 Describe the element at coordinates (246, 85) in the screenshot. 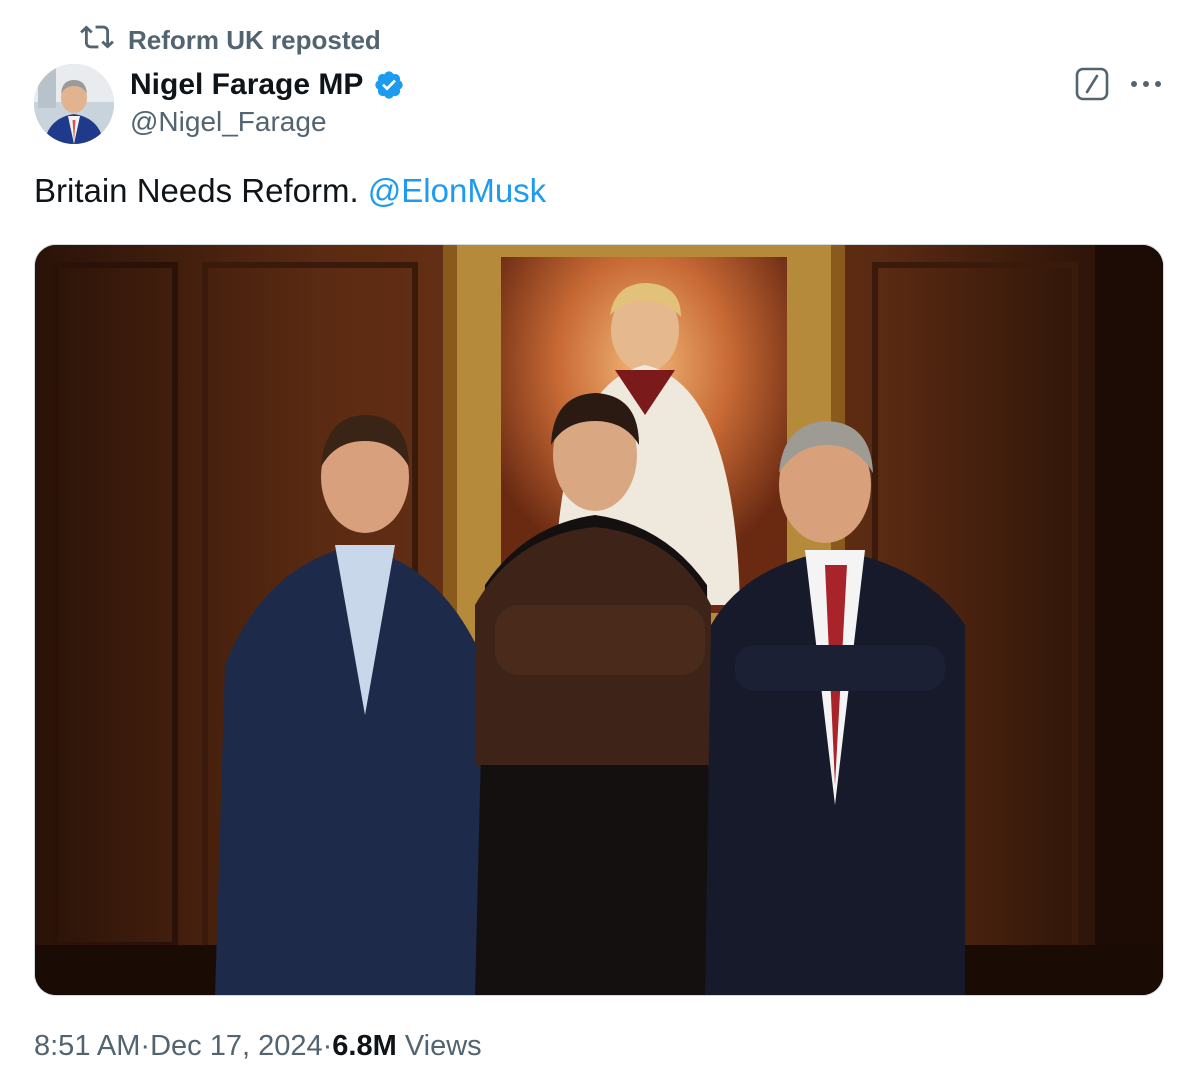

I see `author-display-name: Nigel Farage MP` at that location.